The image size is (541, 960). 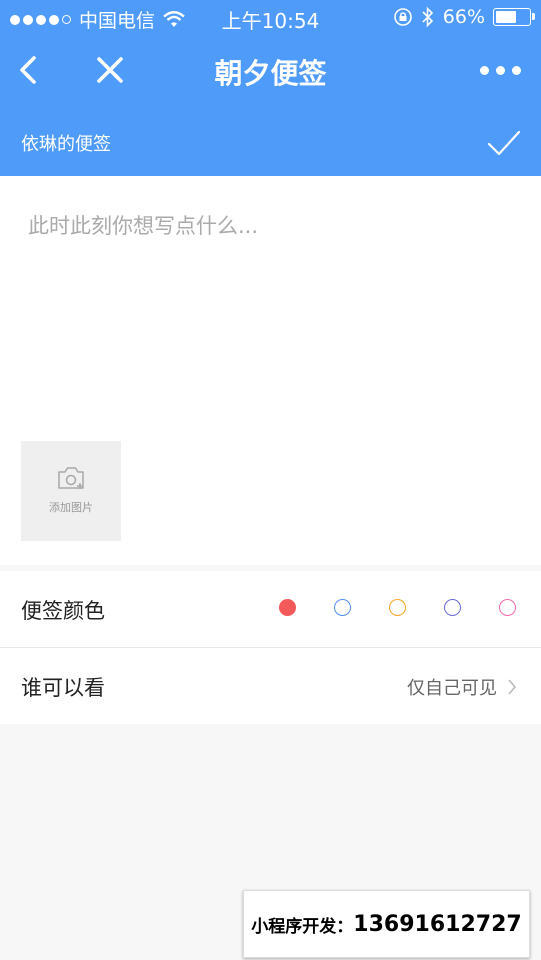 I want to click on bluetooth-icon, so click(x=427, y=17).